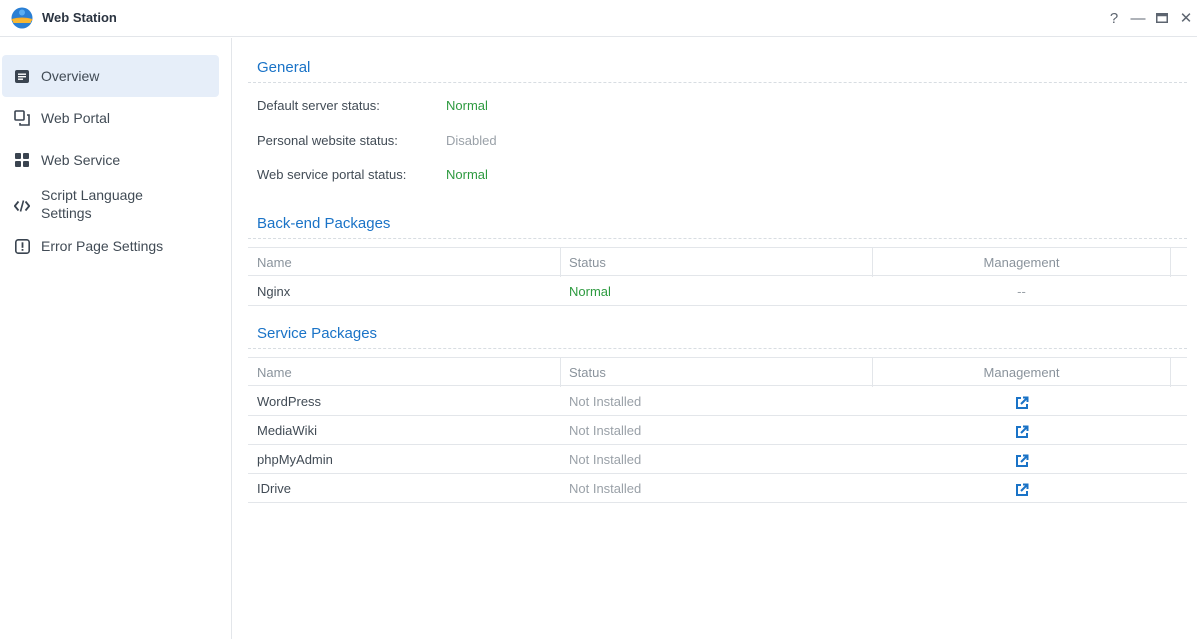 The image size is (1197, 639). Describe the element at coordinates (22, 18) in the screenshot. I see `web-station-logo-icon` at that location.